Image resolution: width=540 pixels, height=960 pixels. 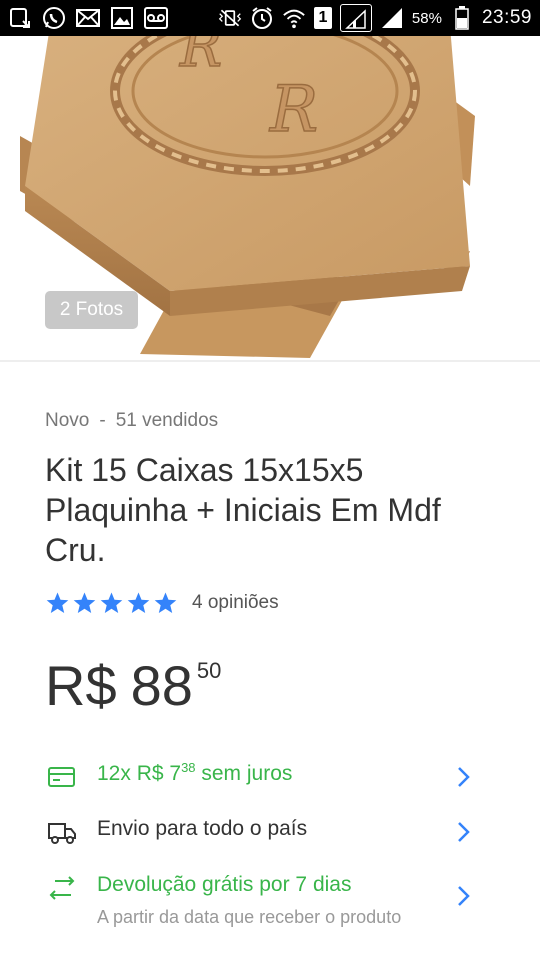 What do you see at coordinates (167, 420) in the screenshot?
I see `sold-count: 51 vendidos` at bounding box center [167, 420].